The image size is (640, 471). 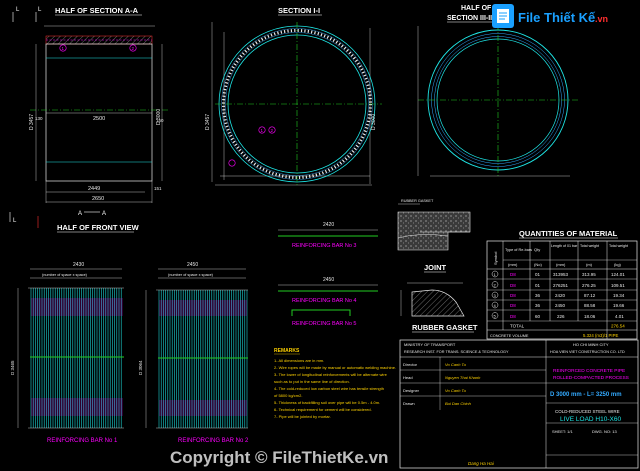 I want to click on watermark-logo: File Thiết Kế .vn, so click(x=550, y=16).